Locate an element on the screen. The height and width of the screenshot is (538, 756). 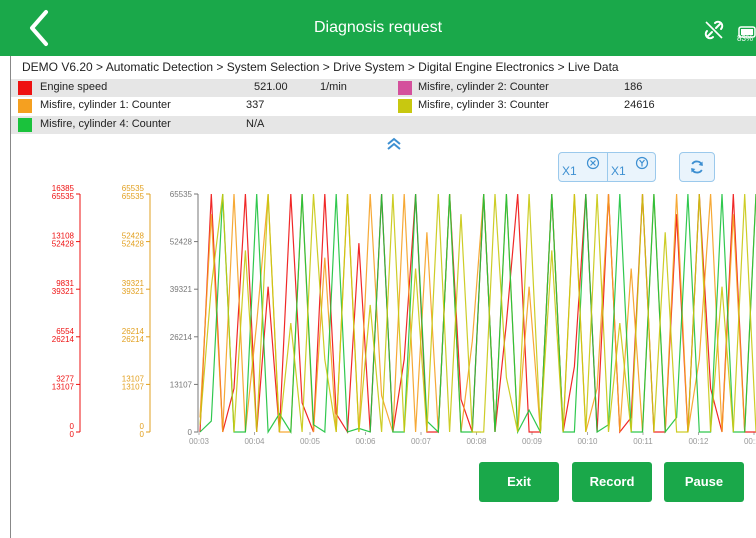
x-tick-label: 00:06 is located at coordinates (365, 441).